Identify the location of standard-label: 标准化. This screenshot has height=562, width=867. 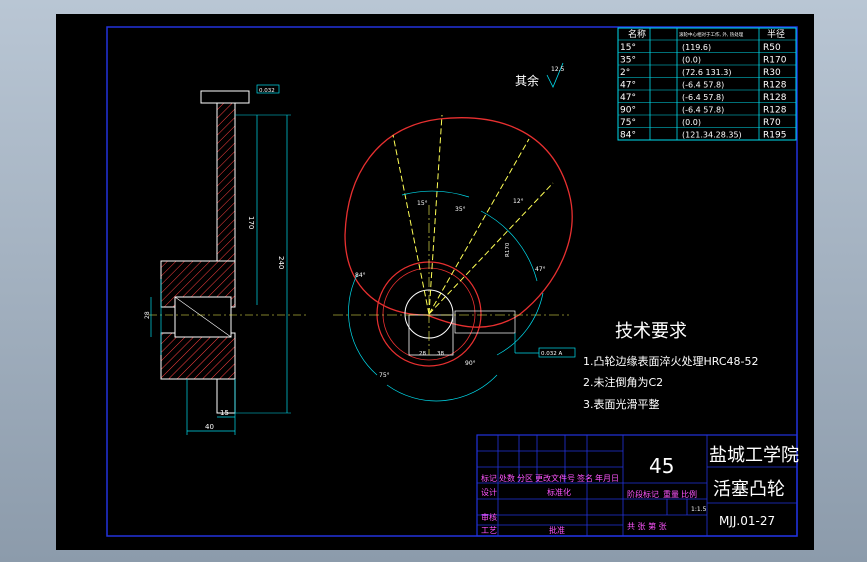
(559, 492).